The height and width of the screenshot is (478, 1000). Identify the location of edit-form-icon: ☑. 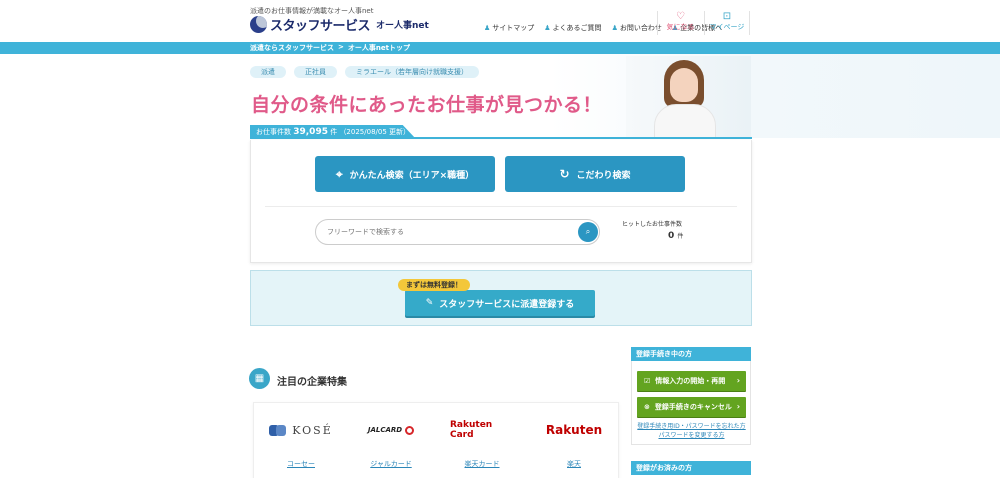
(647, 381).